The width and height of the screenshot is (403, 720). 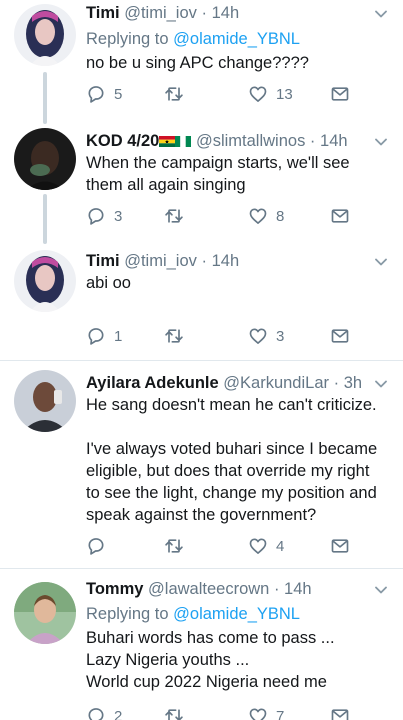 I want to click on action-bar: 4, so click(x=221, y=546).